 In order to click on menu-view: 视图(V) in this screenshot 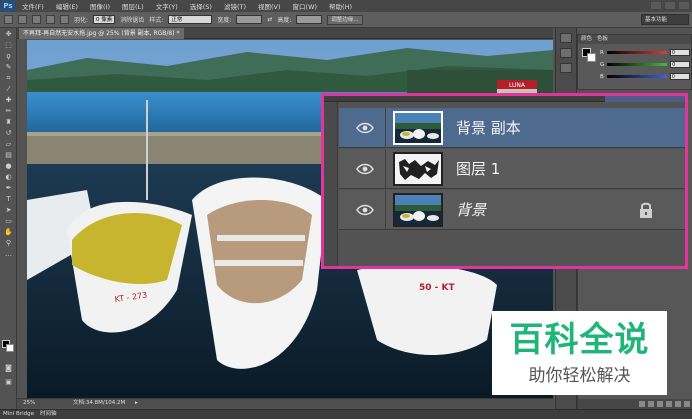, I will do `click(269, 6)`.